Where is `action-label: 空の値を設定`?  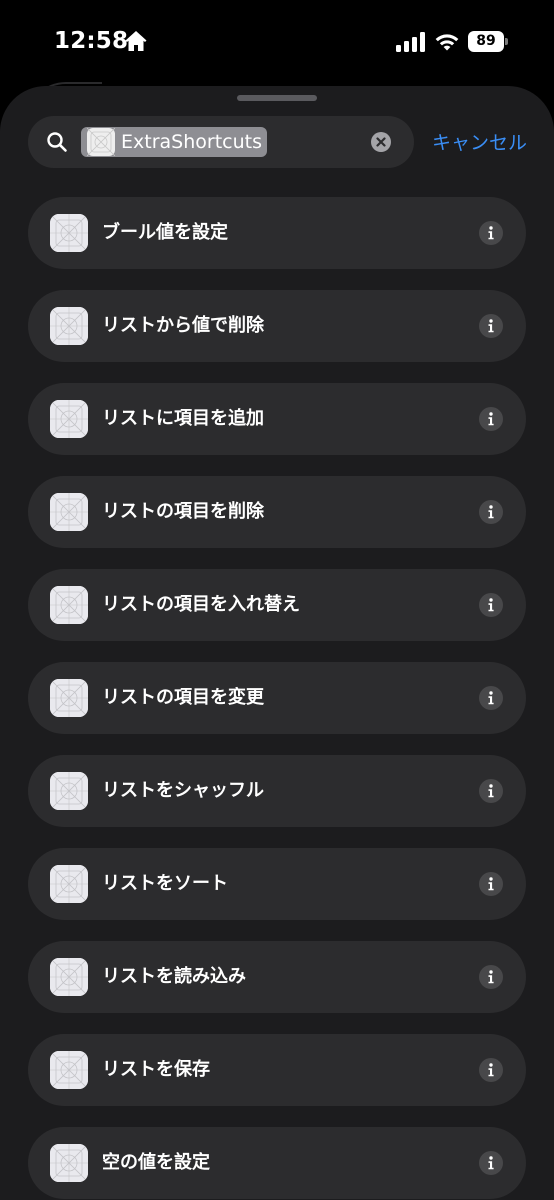 action-label: 空の値を設定 is located at coordinates (156, 1162).